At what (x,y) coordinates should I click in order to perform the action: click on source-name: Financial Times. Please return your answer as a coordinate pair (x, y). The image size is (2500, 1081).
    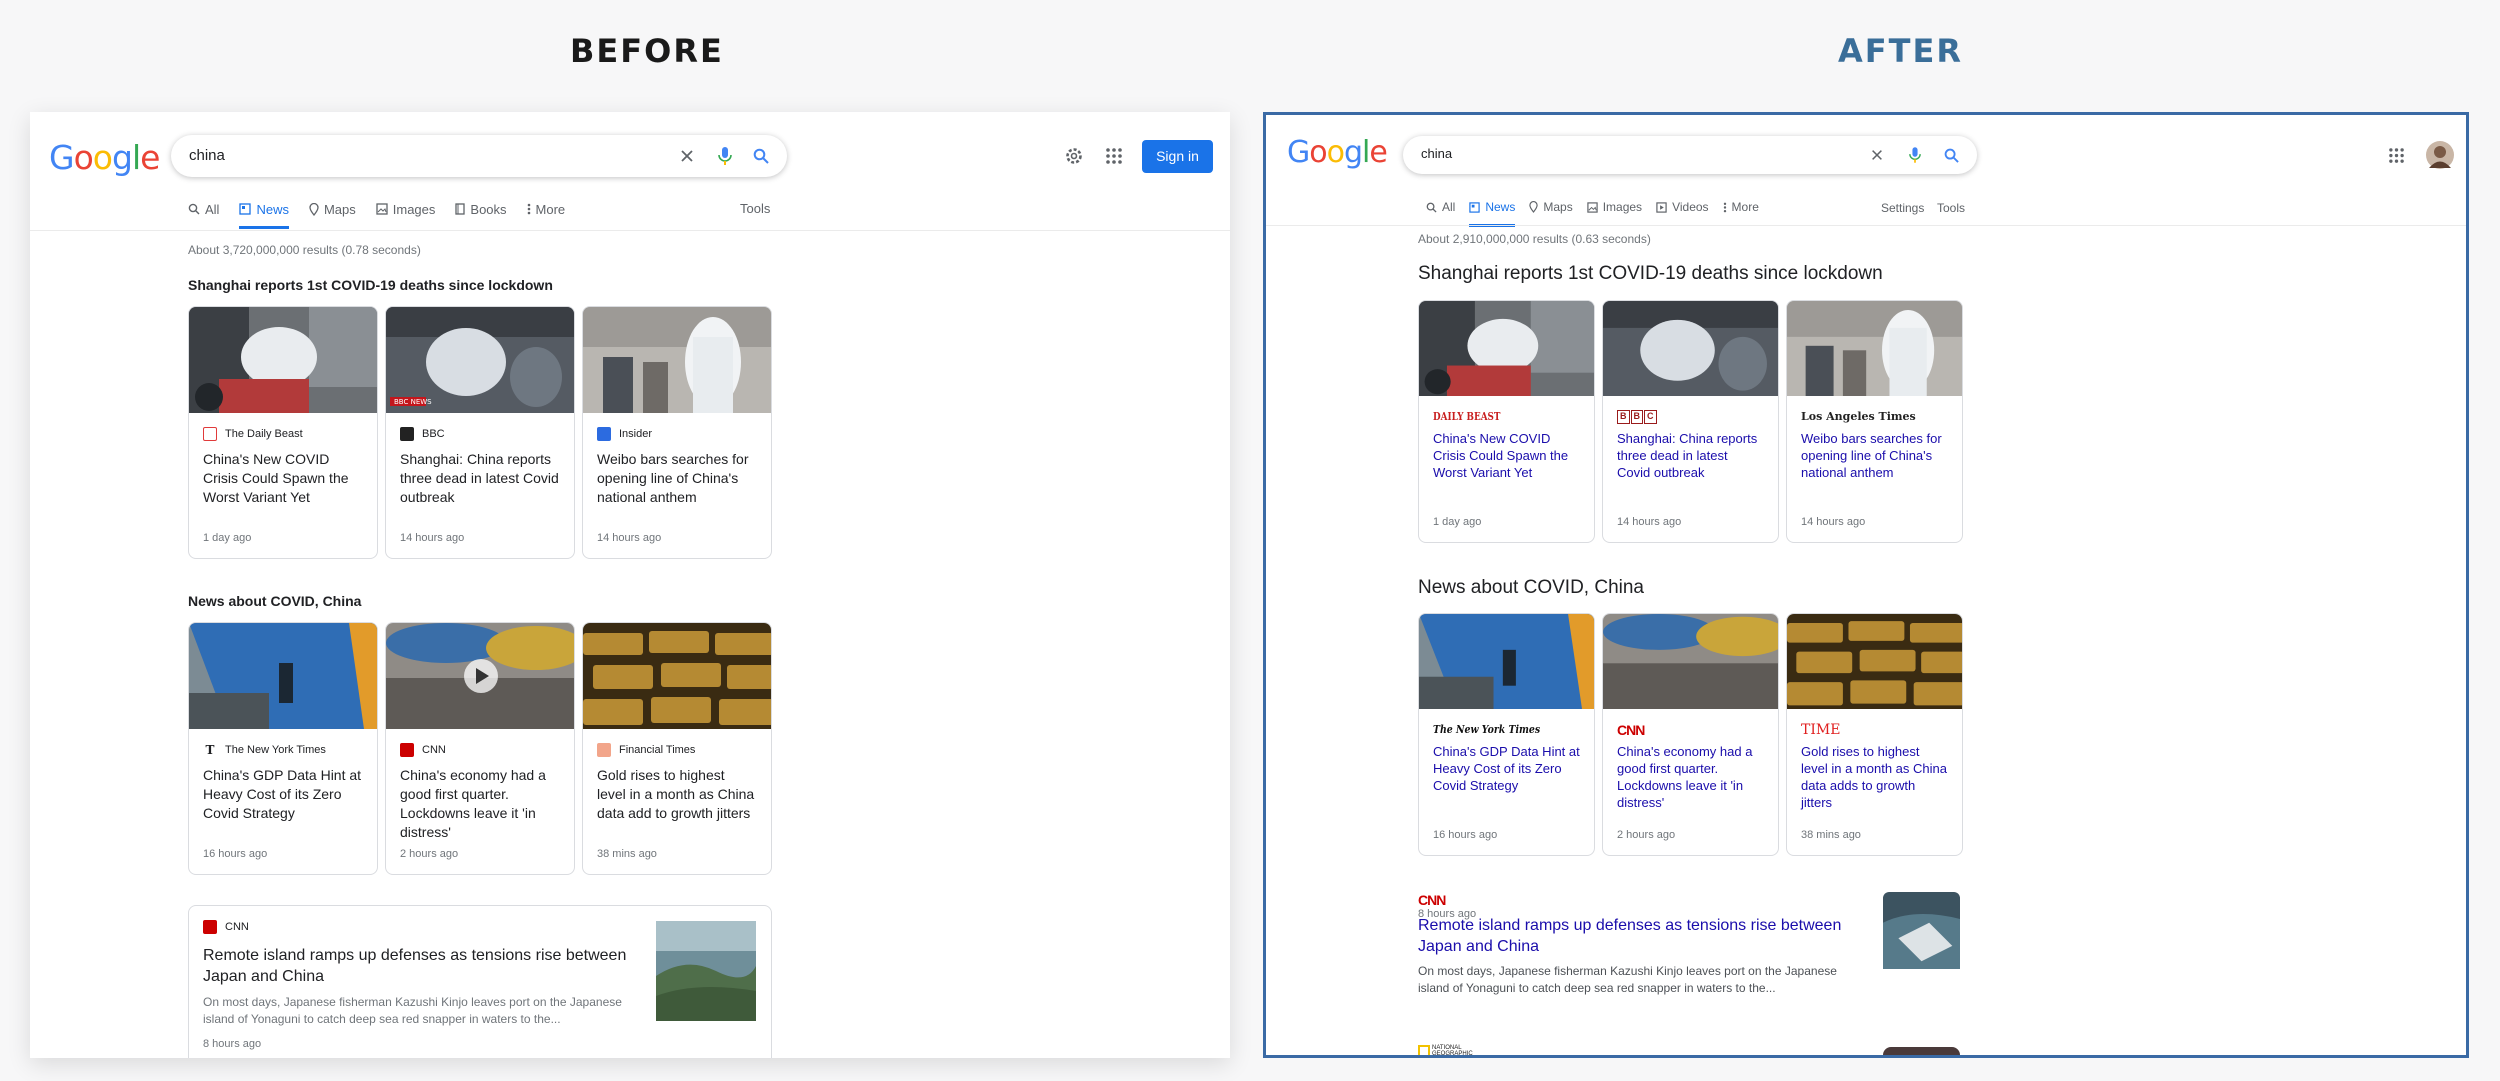
    Looking at the image, I should click on (657, 750).